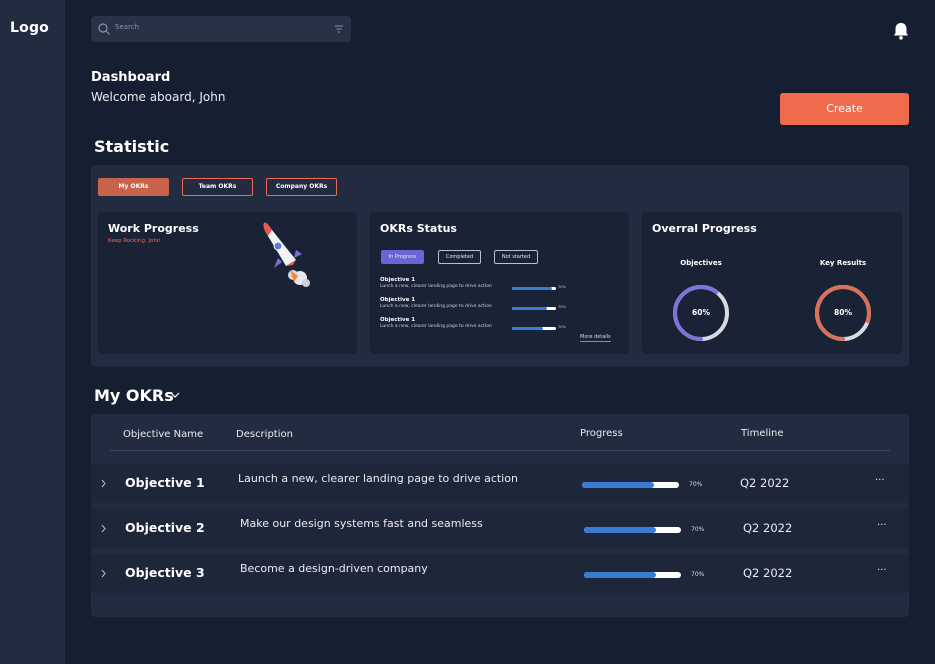 The image size is (935, 664). Describe the element at coordinates (165, 572) in the screenshot. I see `row-objective-name: Objective 3` at that location.